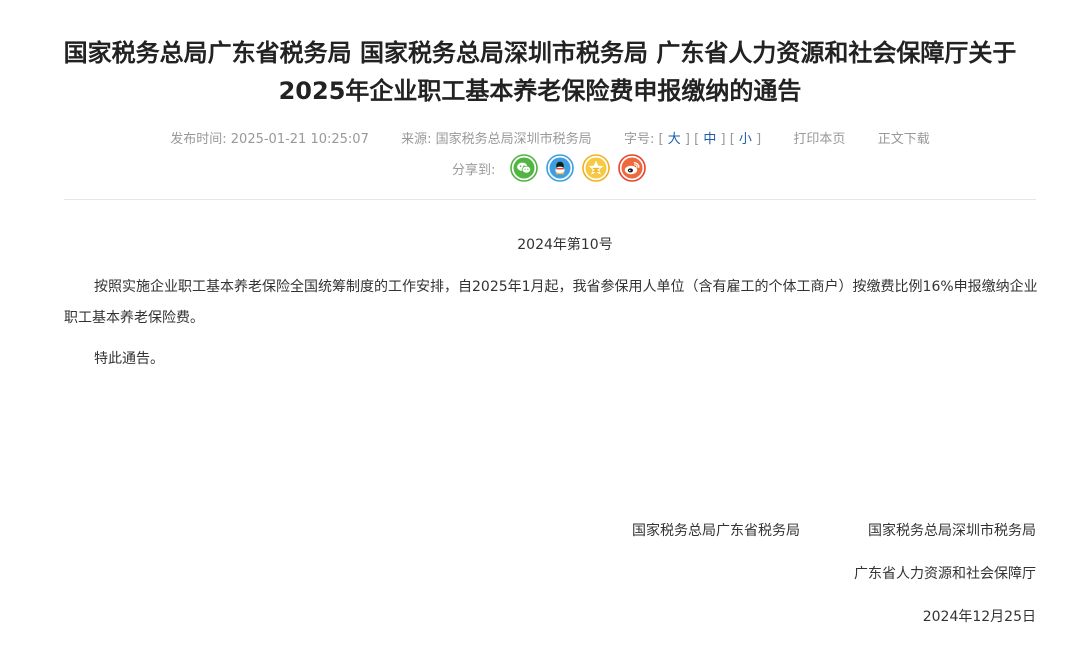  I want to click on weibo-icon, so click(632, 168).